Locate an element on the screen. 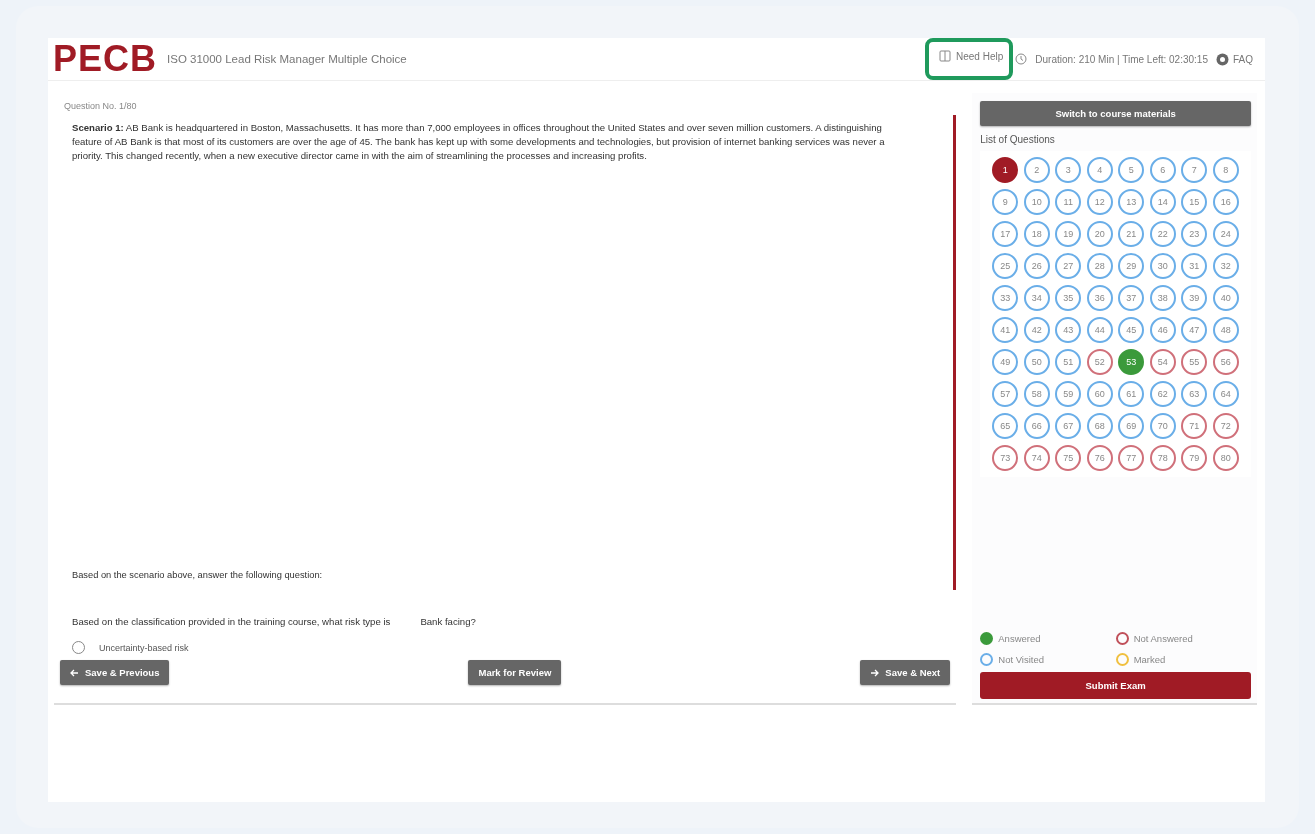 This screenshot has height=834, width=1315. question-number-button: 72 is located at coordinates (1225, 426).